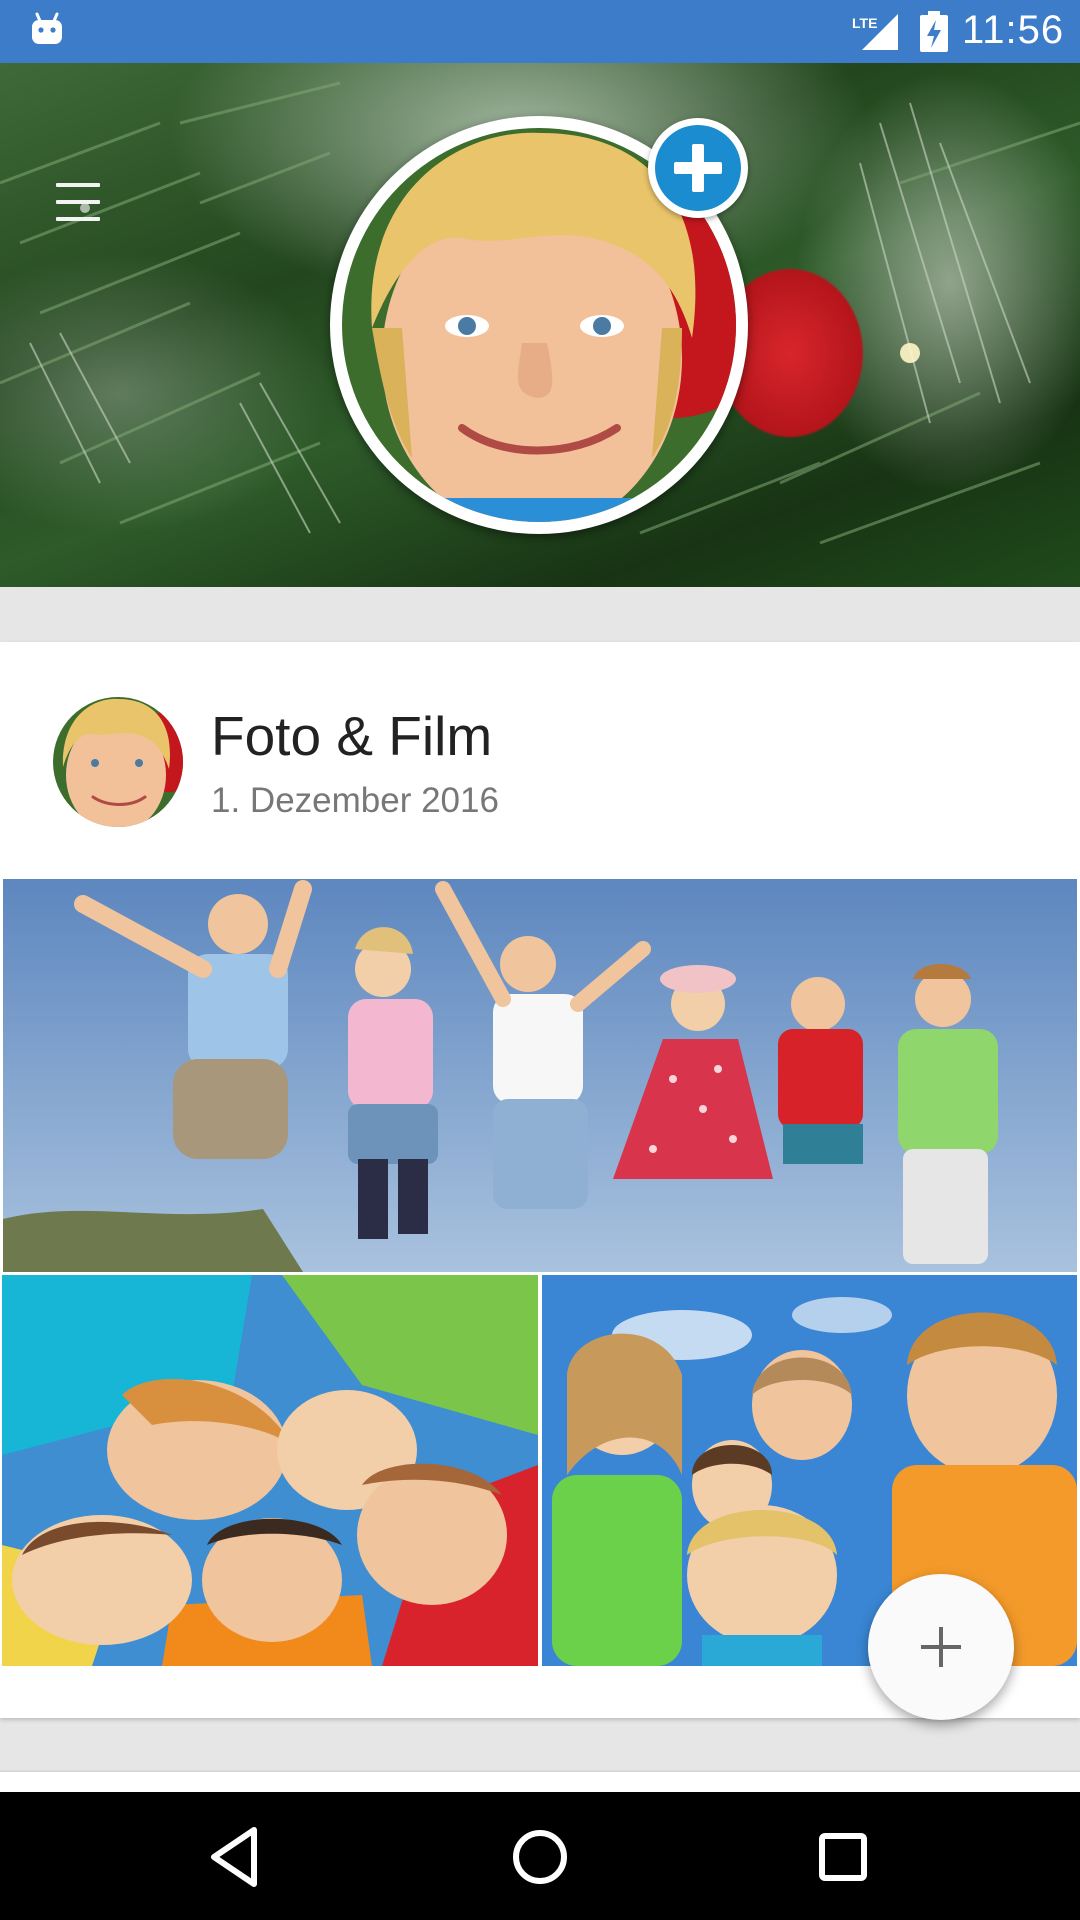 This screenshot has width=1080, height=1920. I want to click on status-bar: LTE 11:56, so click(540, 31).